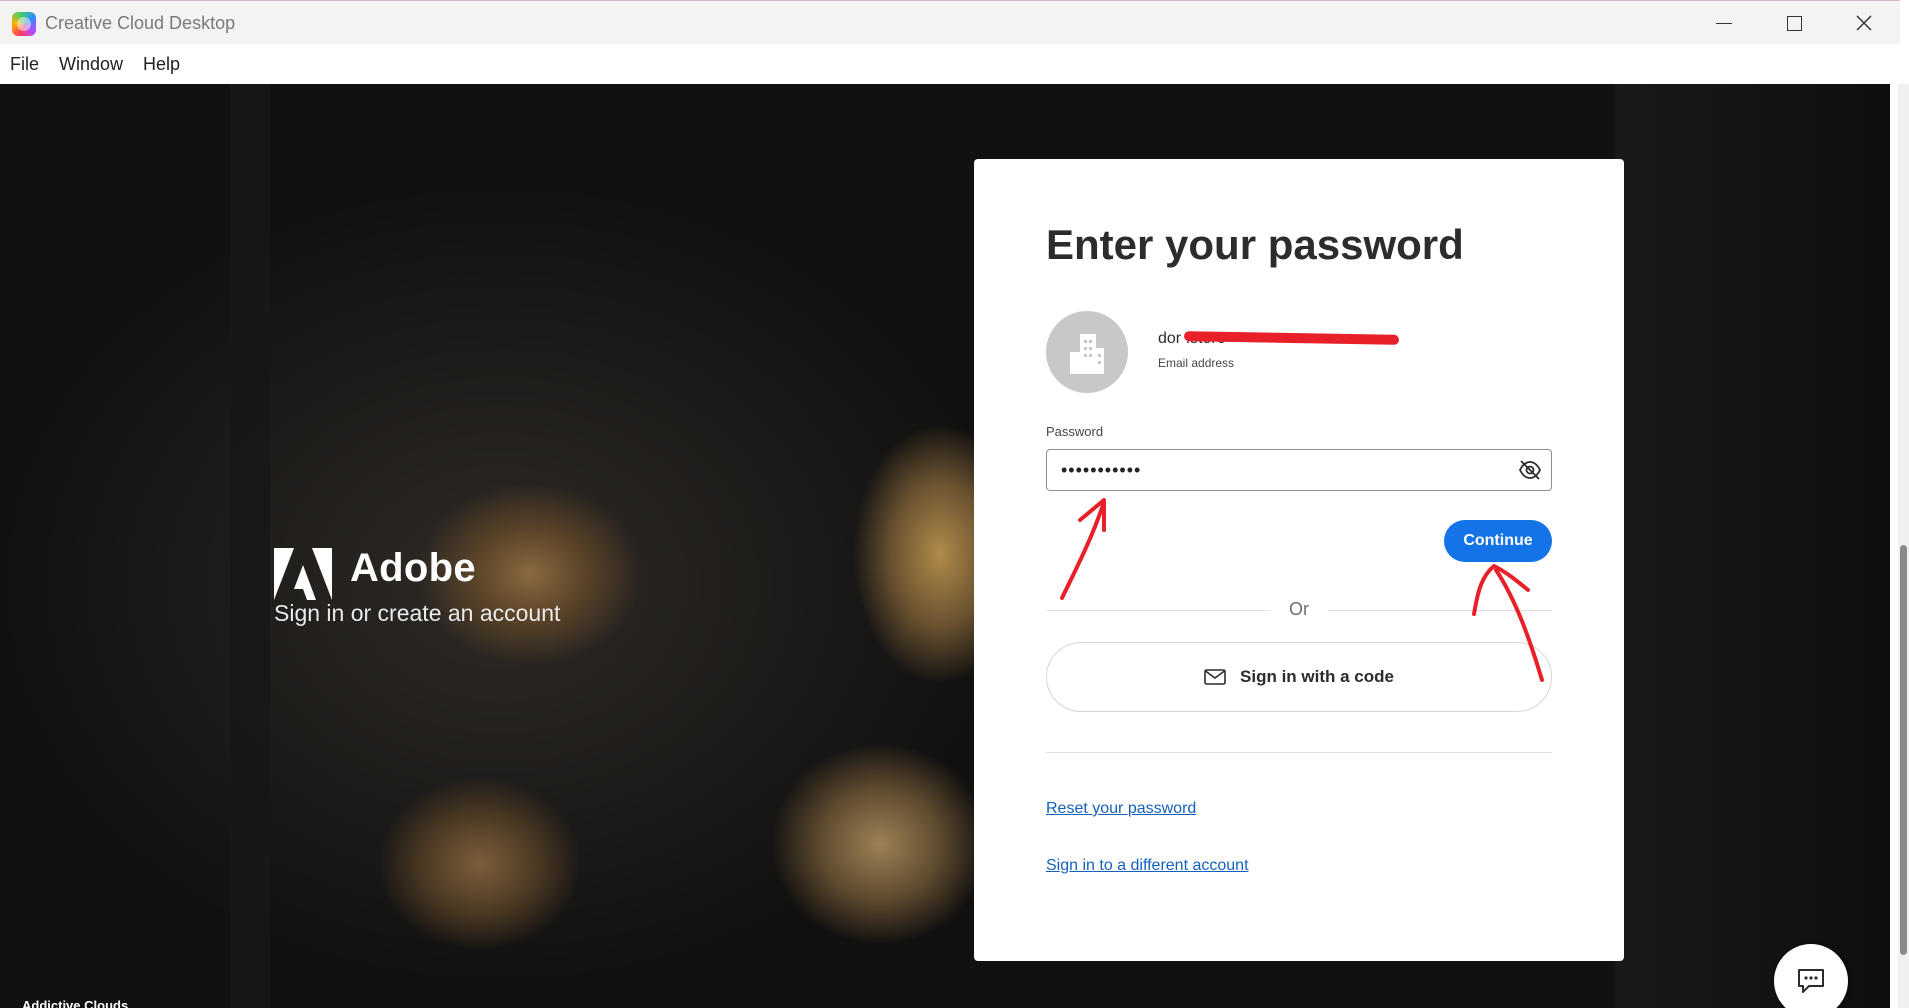  I want to click on maximize-icon, so click(1794, 23).